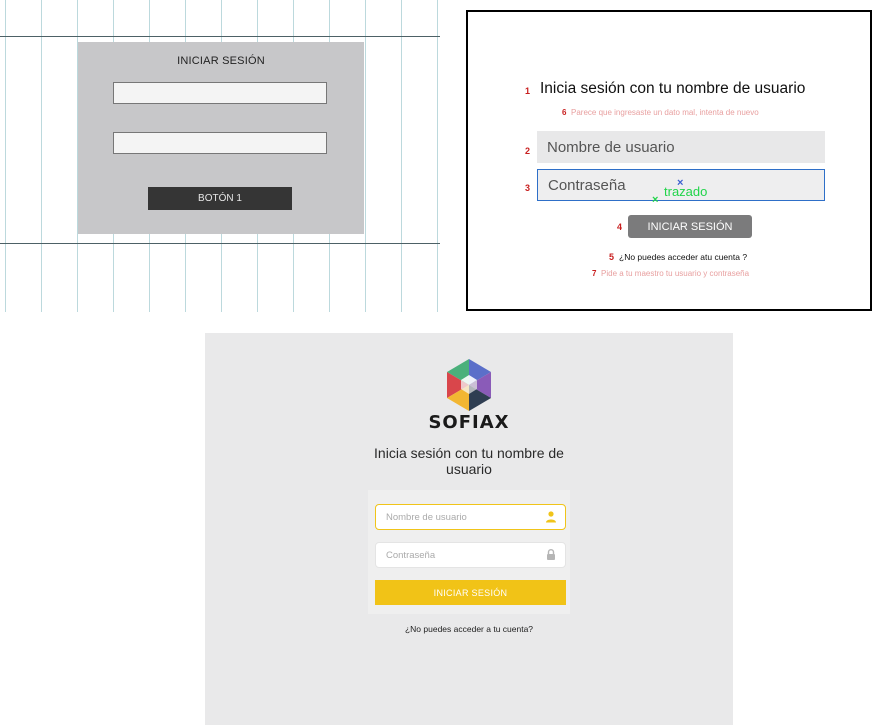 Image resolution: width=874 pixels, height=725 pixels. What do you see at coordinates (655, 200) in the screenshot?
I see `trace-end-marker-icon: ×` at bounding box center [655, 200].